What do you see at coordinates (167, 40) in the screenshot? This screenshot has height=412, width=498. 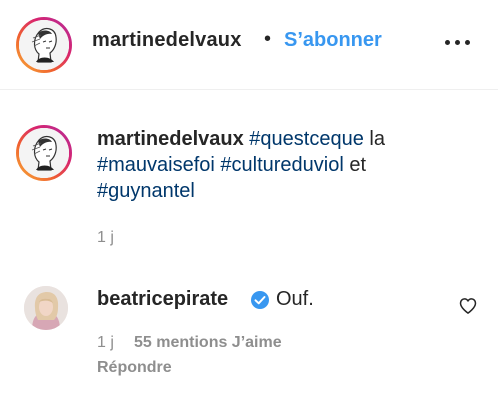 I see `header-username: martinedelvaux` at bounding box center [167, 40].